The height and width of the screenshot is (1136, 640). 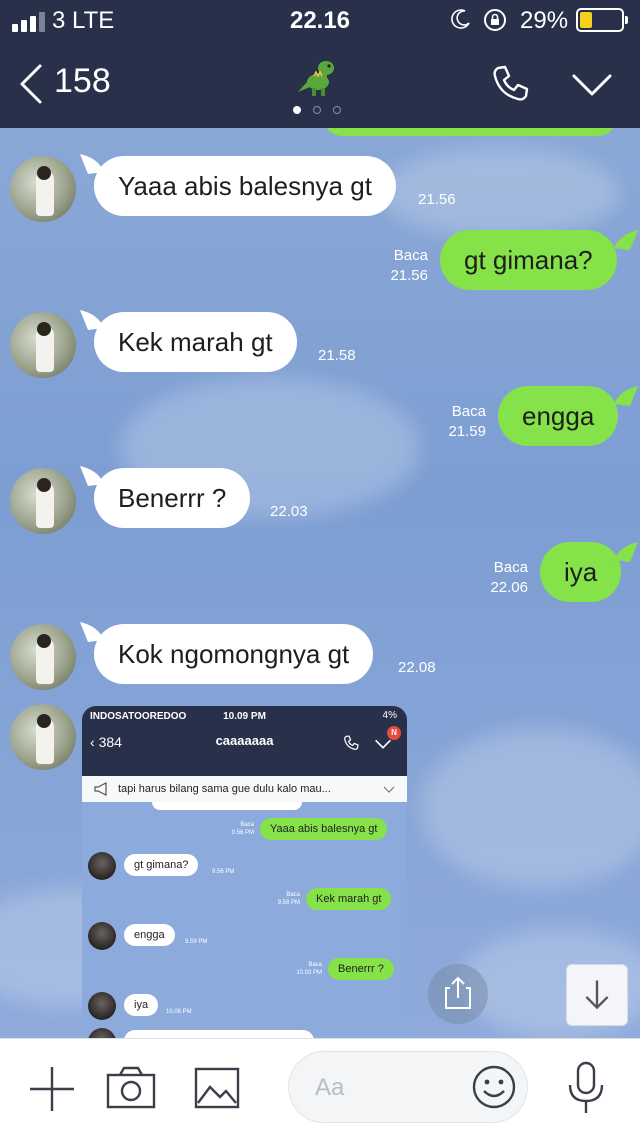 I want to click on embedded-badge: N, so click(x=394, y=733).